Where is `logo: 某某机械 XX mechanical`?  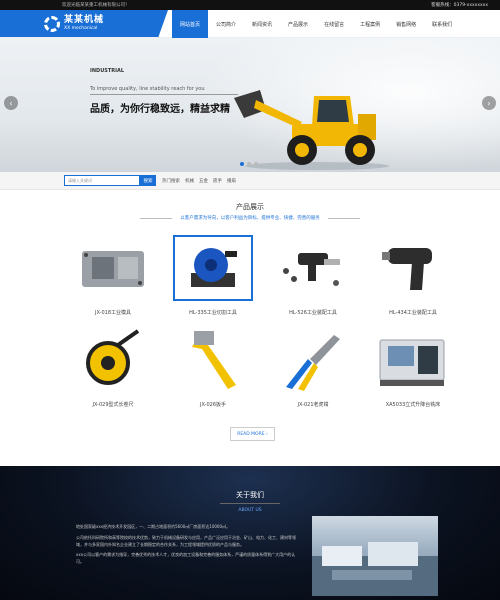 logo: 某某机械 XX mechanical is located at coordinates (84, 24).